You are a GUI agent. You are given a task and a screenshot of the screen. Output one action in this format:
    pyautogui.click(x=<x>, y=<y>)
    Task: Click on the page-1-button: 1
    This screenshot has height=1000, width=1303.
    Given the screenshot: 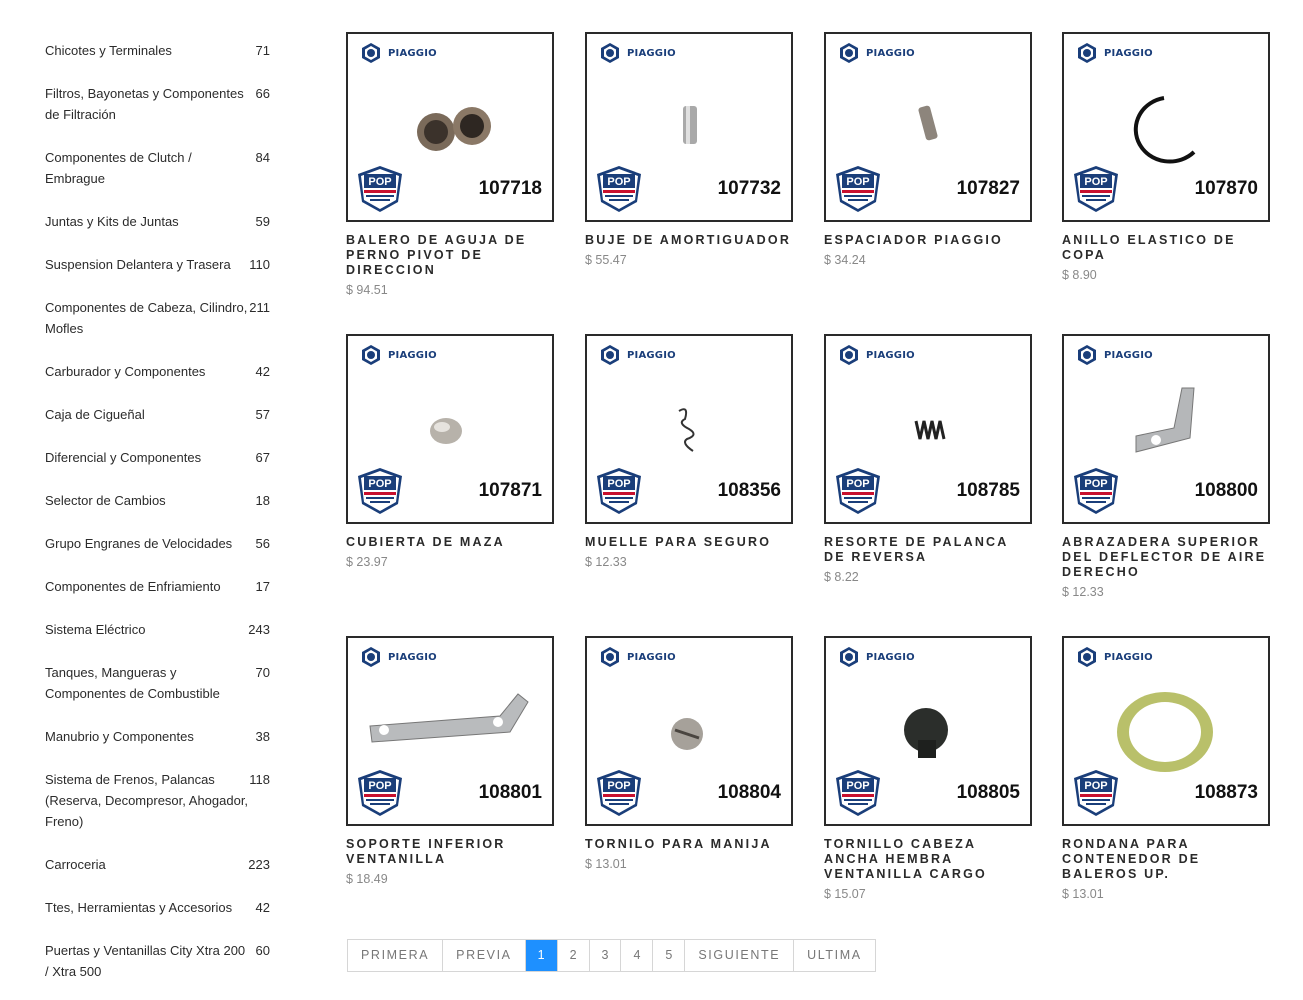 What is the action you would take?
    pyautogui.click(x=541, y=955)
    